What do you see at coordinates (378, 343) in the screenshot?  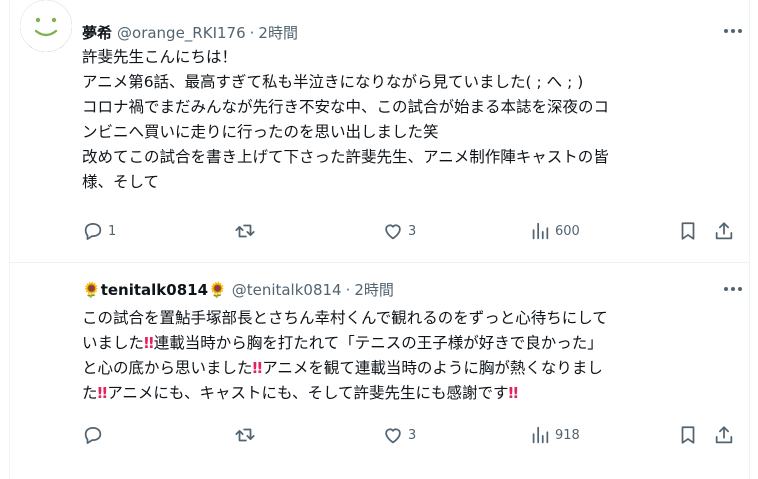 I see `text-segment: 連載当時から胸を打たれて「テニスの王子様が好きで良かった」` at bounding box center [378, 343].